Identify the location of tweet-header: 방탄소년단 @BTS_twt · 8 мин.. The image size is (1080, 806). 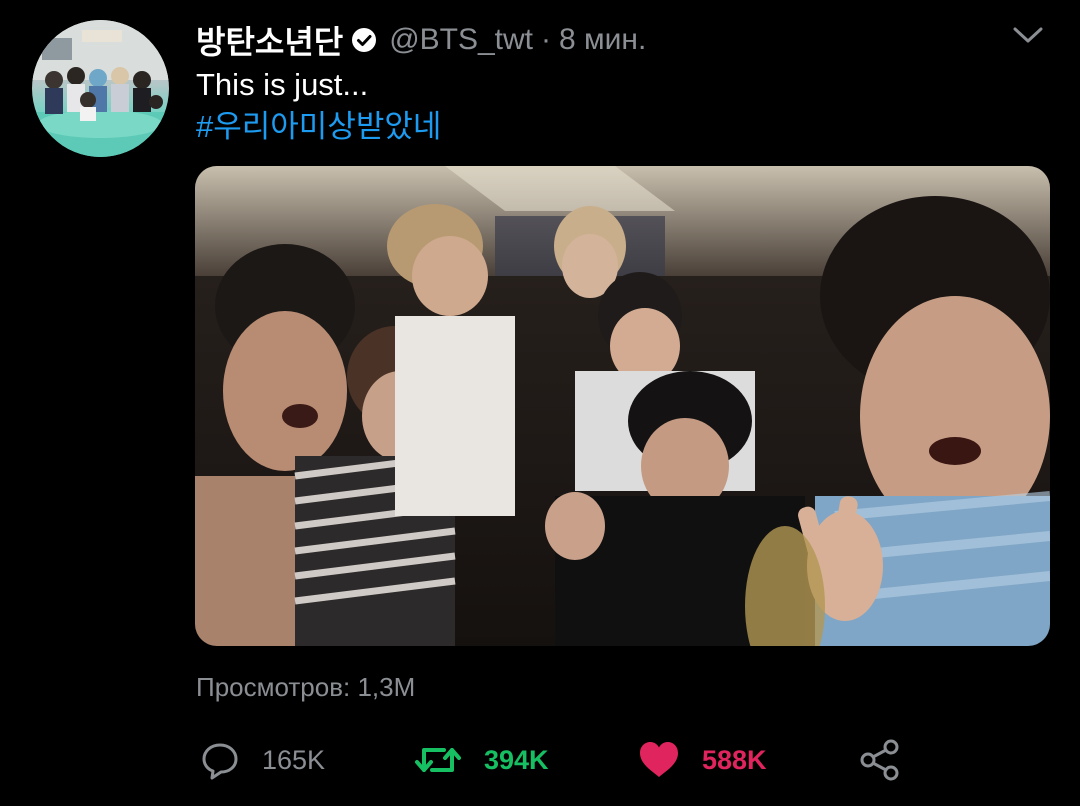
(421, 40).